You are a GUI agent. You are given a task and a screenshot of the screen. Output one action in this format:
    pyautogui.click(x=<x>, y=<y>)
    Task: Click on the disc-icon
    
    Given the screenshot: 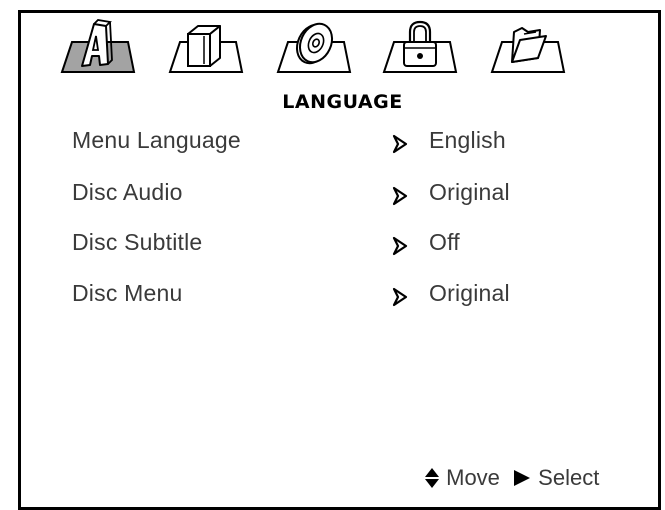 What is the action you would take?
    pyautogui.click(x=314, y=47)
    